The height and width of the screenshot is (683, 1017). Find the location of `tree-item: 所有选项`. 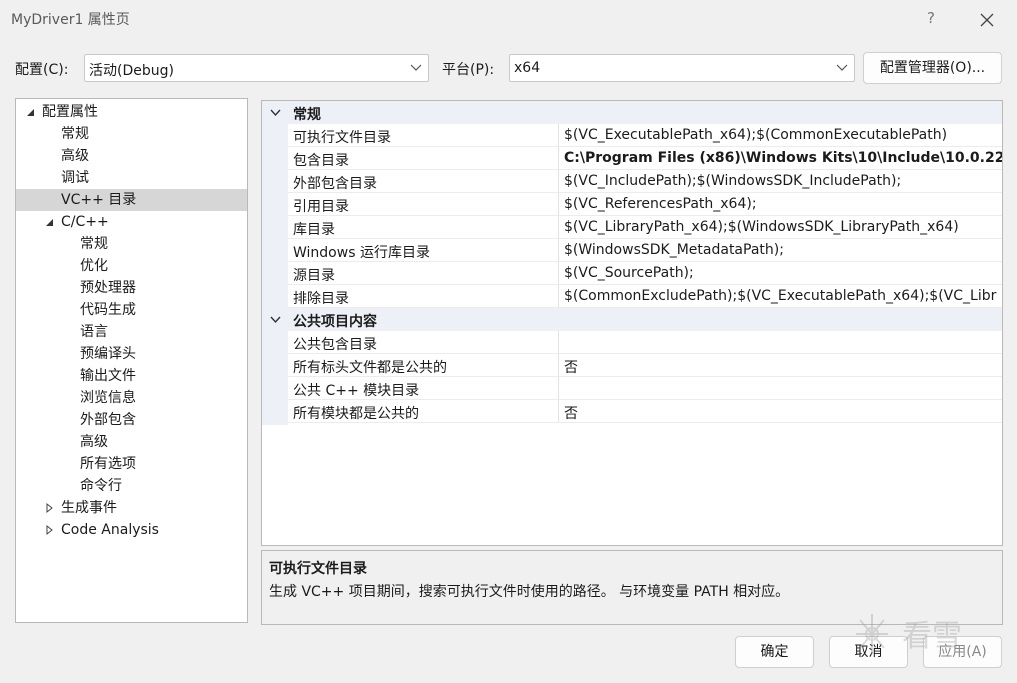

tree-item: 所有选项 is located at coordinates (131, 464).